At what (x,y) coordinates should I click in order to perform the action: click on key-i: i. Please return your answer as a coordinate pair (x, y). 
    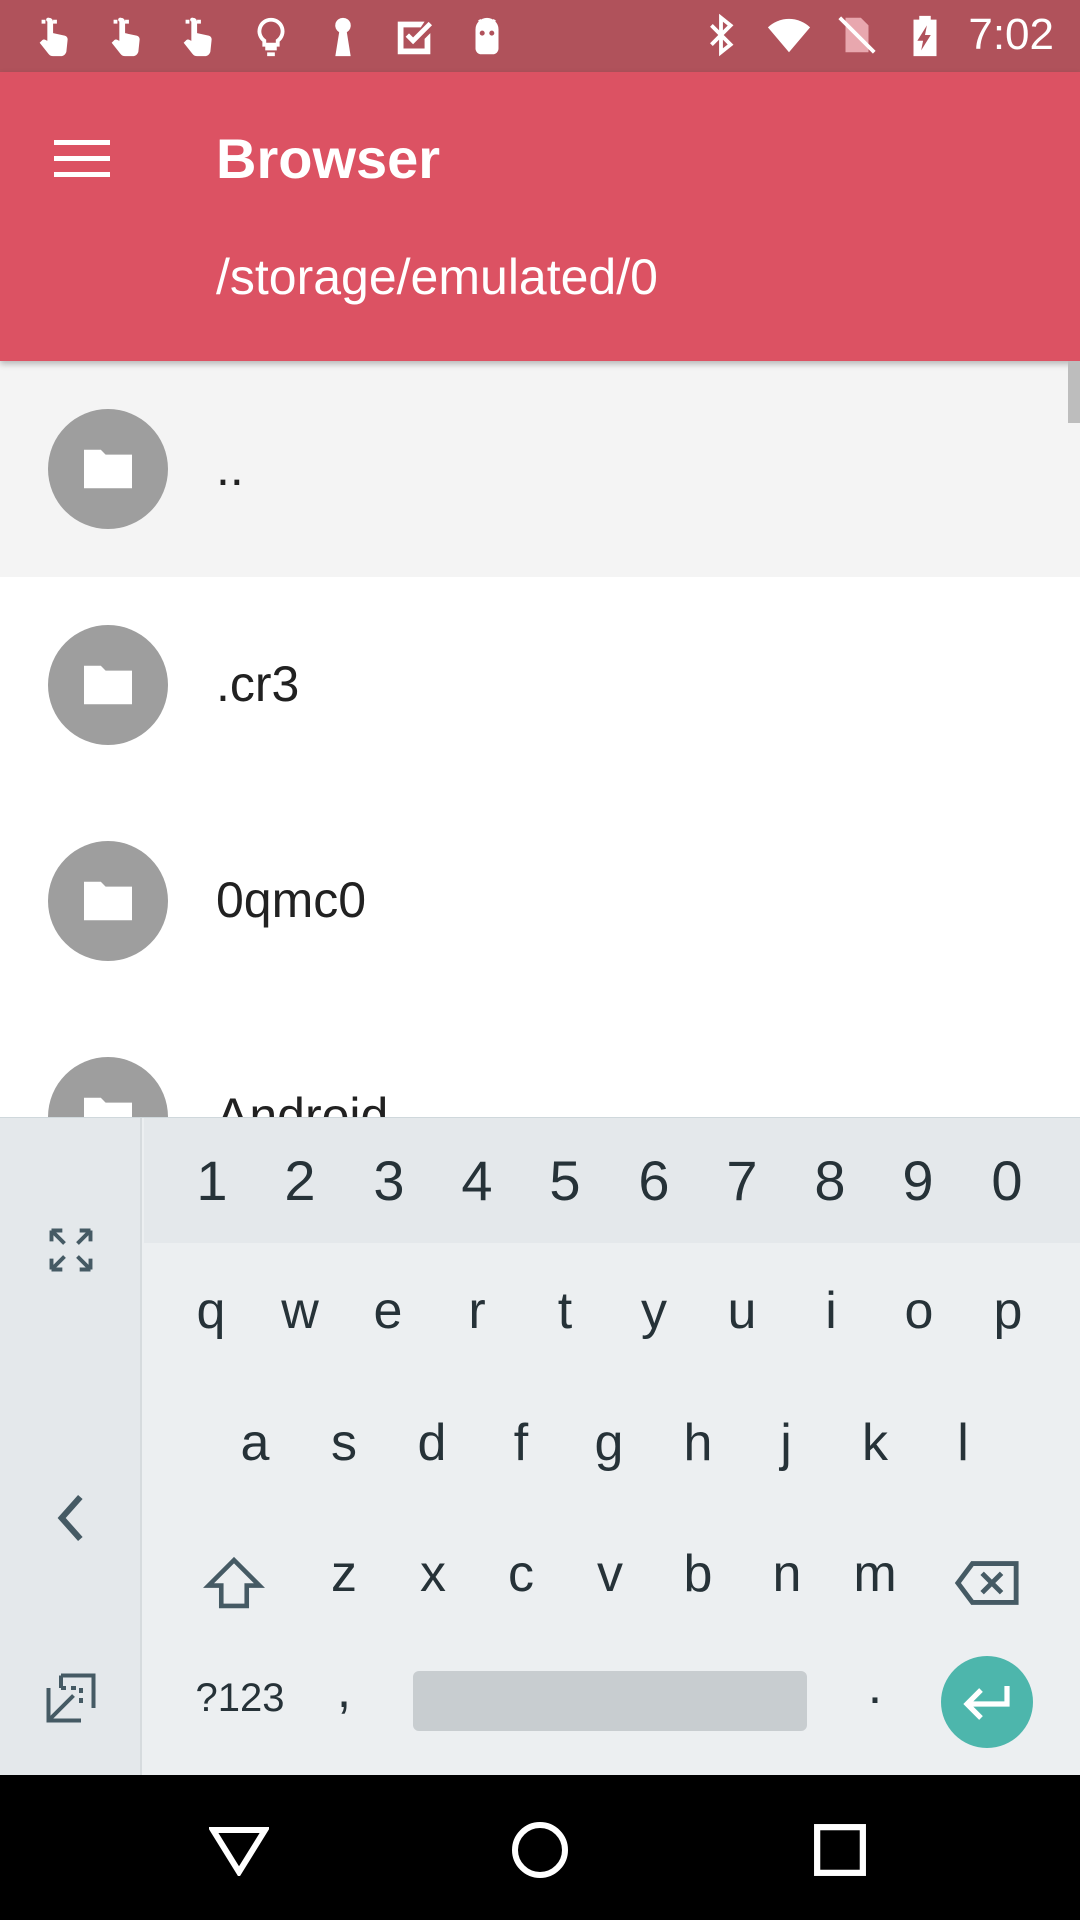
    Looking at the image, I should click on (831, 1311).